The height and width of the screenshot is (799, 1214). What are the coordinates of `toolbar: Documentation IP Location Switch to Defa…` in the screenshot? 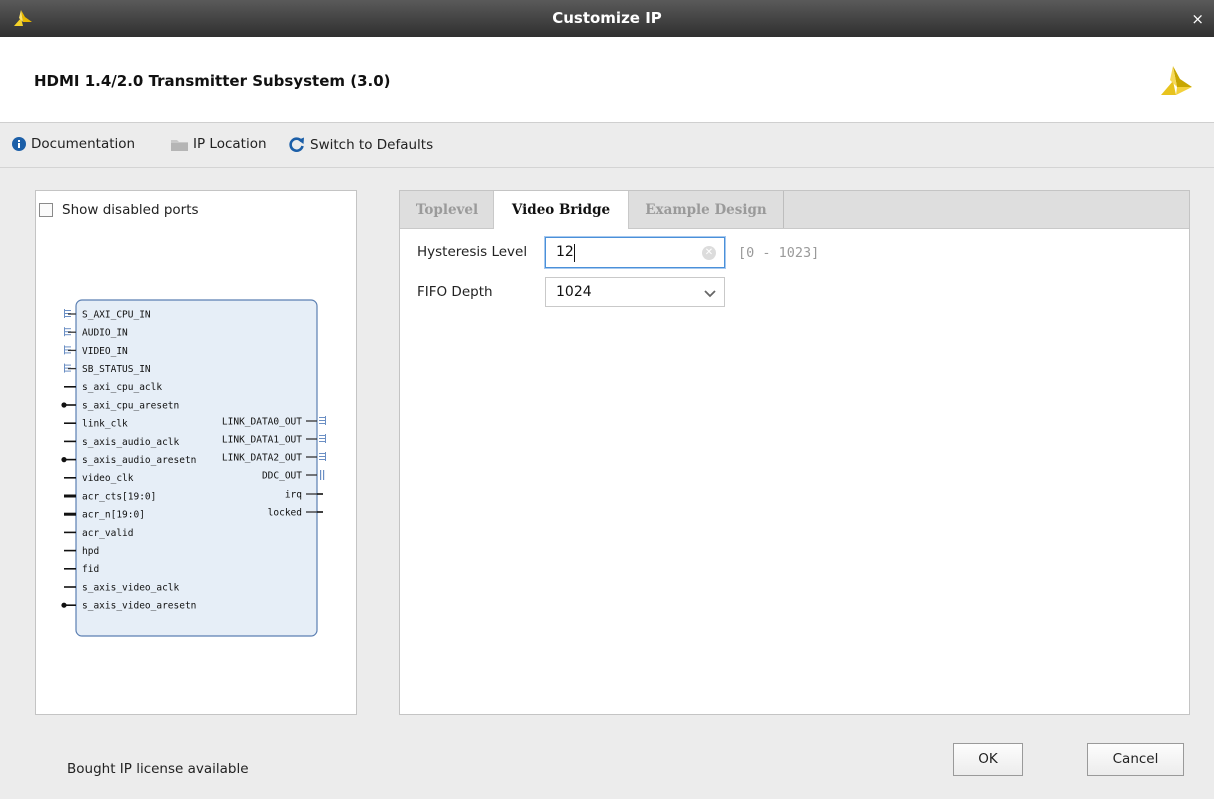 It's located at (607, 145).